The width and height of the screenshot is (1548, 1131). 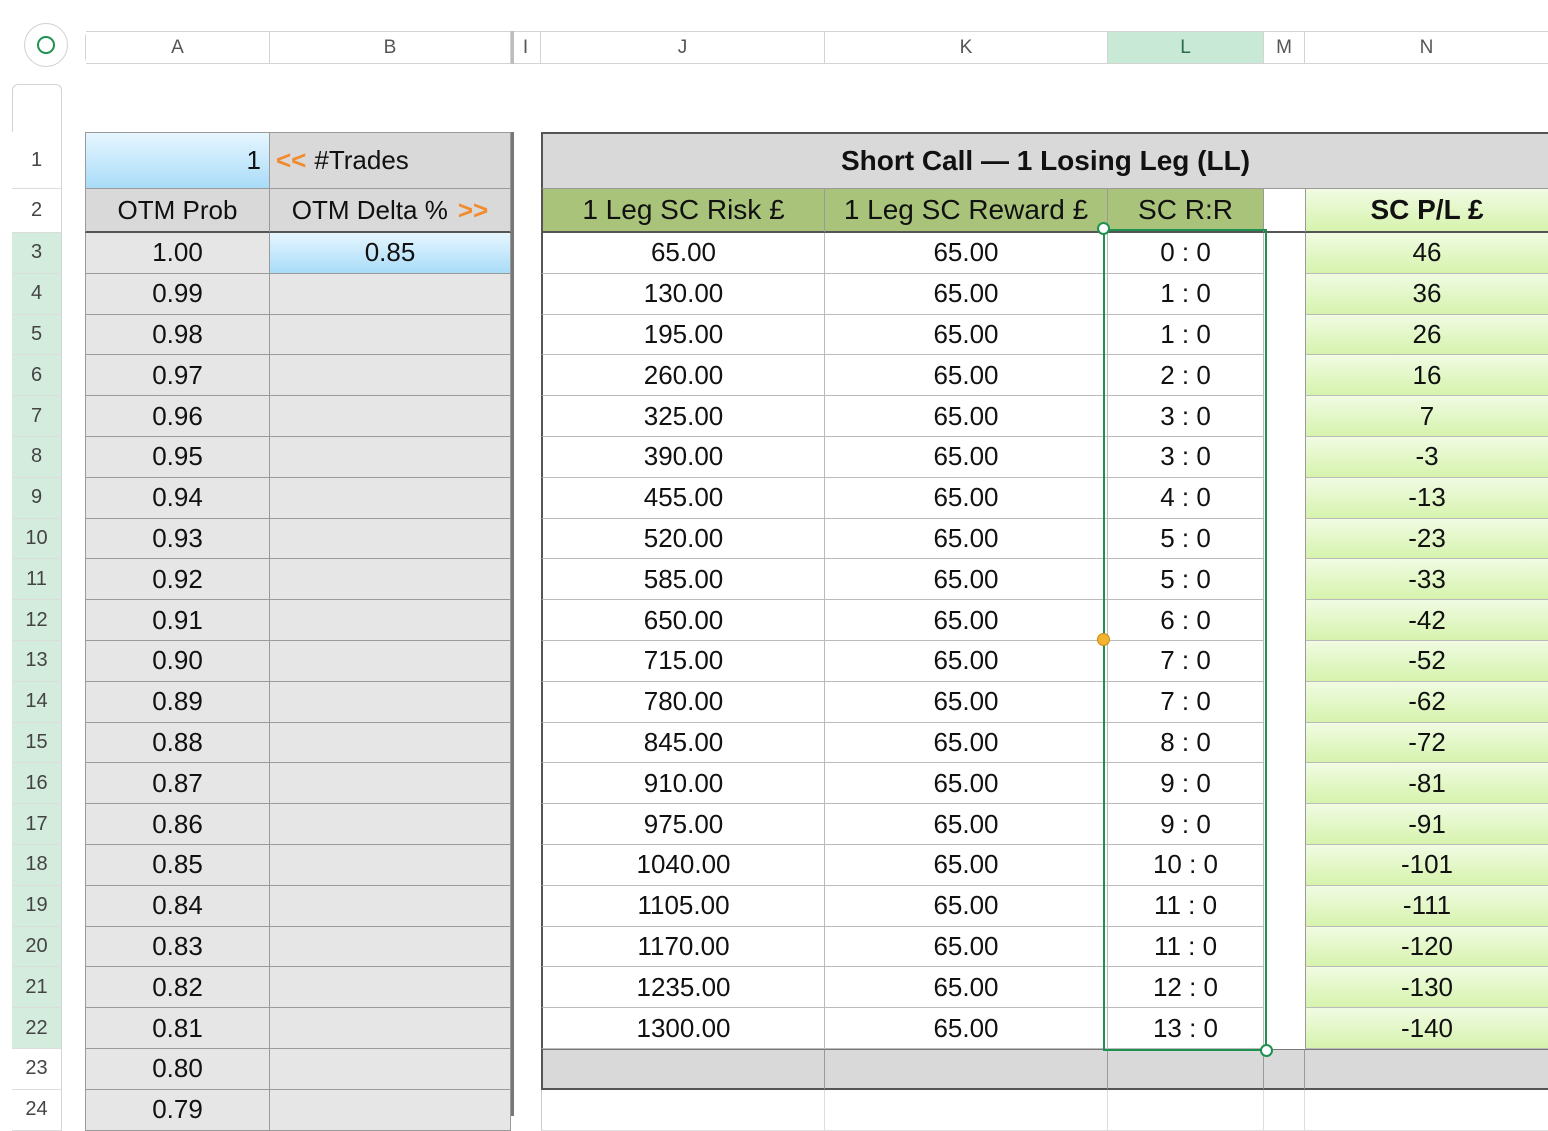 I want to click on risk-cell: 910.00, so click(x=683, y=784).